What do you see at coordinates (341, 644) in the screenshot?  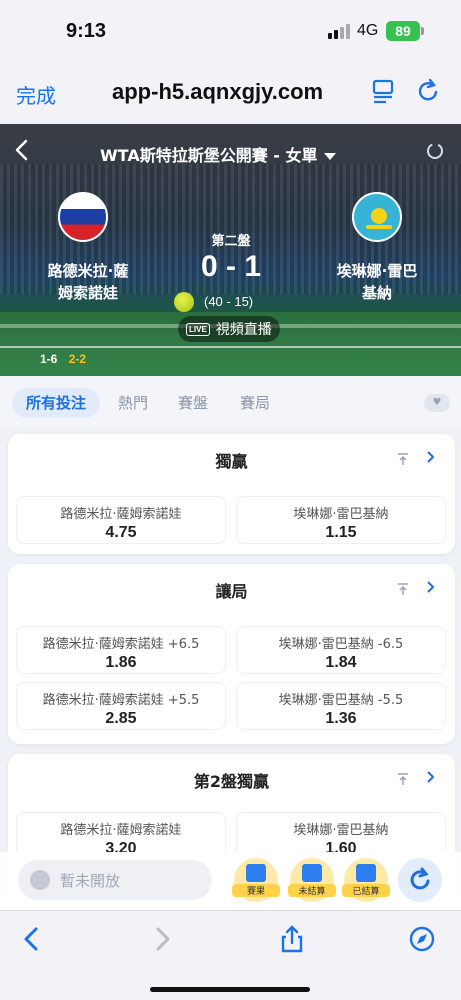 I see `selection-name: 埃琳娜·雷巴基納 -6.5` at bounding box center [341, 644].